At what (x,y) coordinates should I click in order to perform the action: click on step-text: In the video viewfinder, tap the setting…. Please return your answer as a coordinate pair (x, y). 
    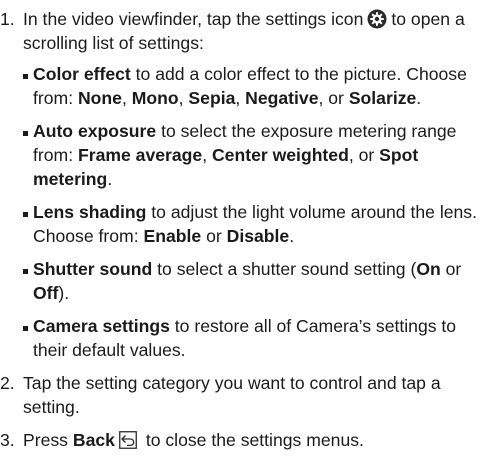
    Looking at the image, I should click on (244, 31).